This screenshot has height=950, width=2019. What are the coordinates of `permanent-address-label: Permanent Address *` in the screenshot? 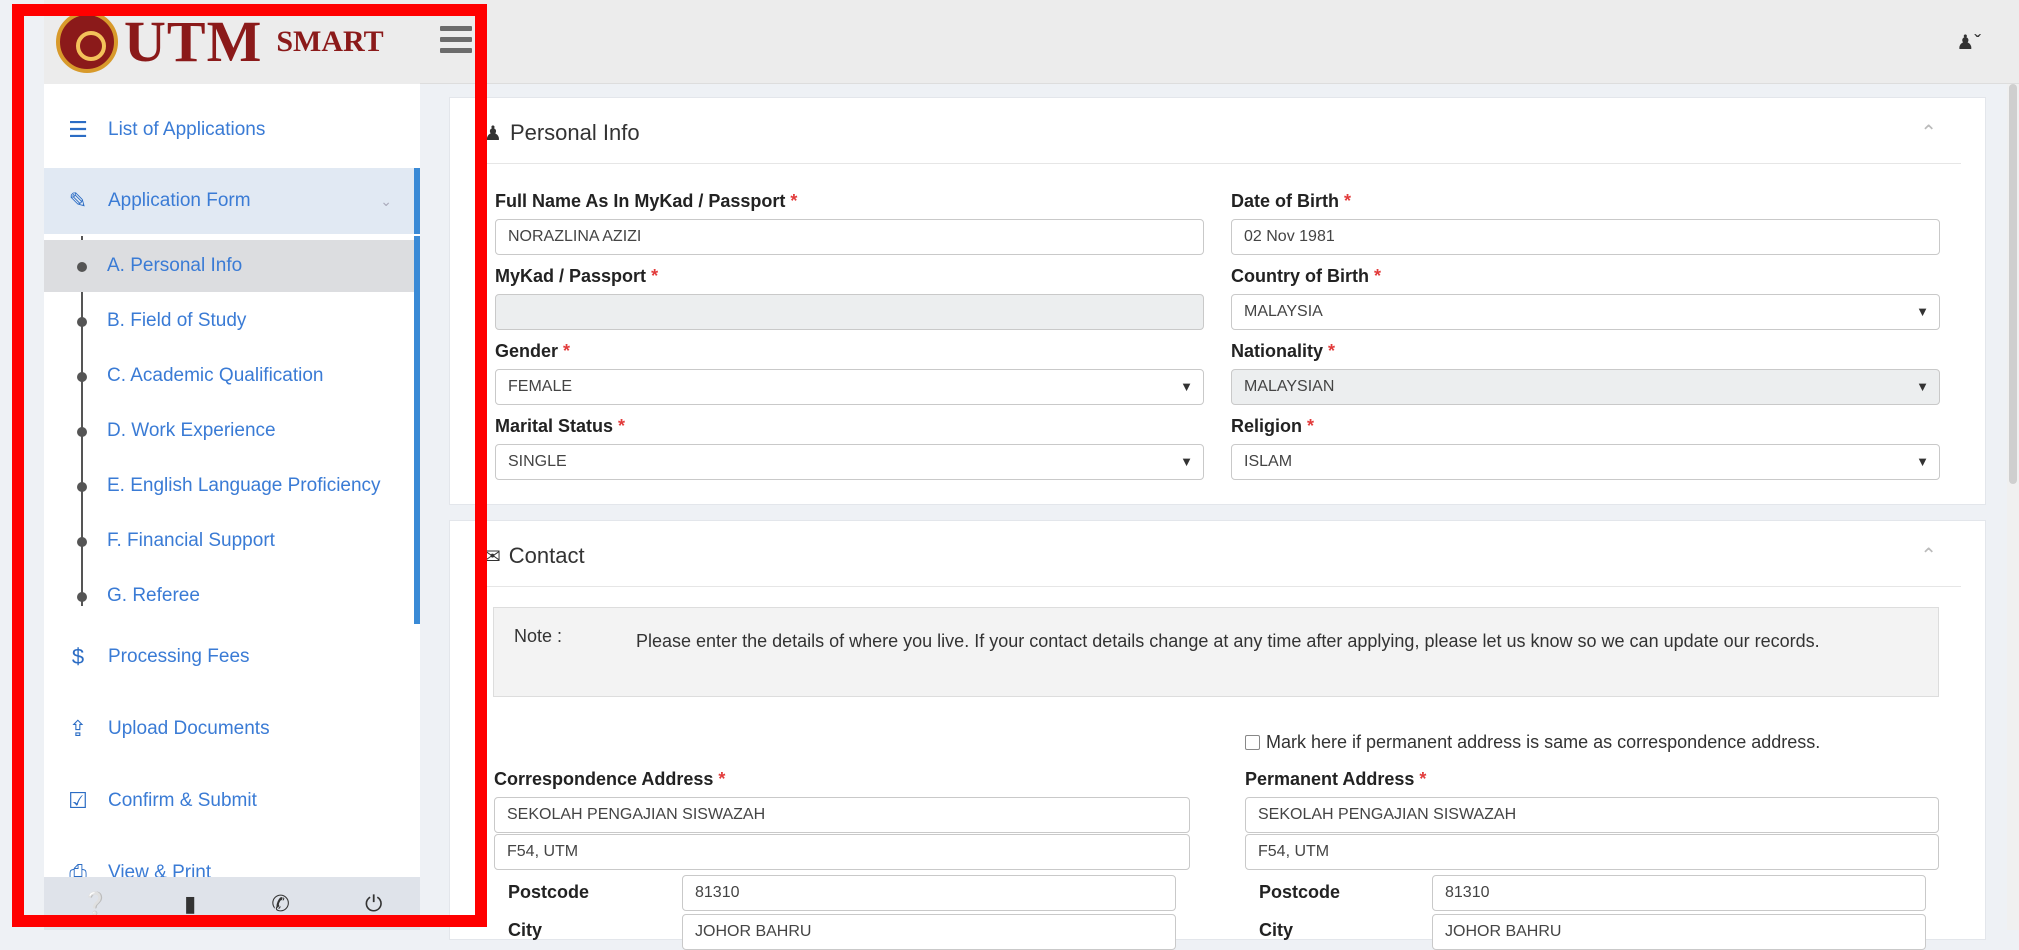 It's located at (1336, 779).